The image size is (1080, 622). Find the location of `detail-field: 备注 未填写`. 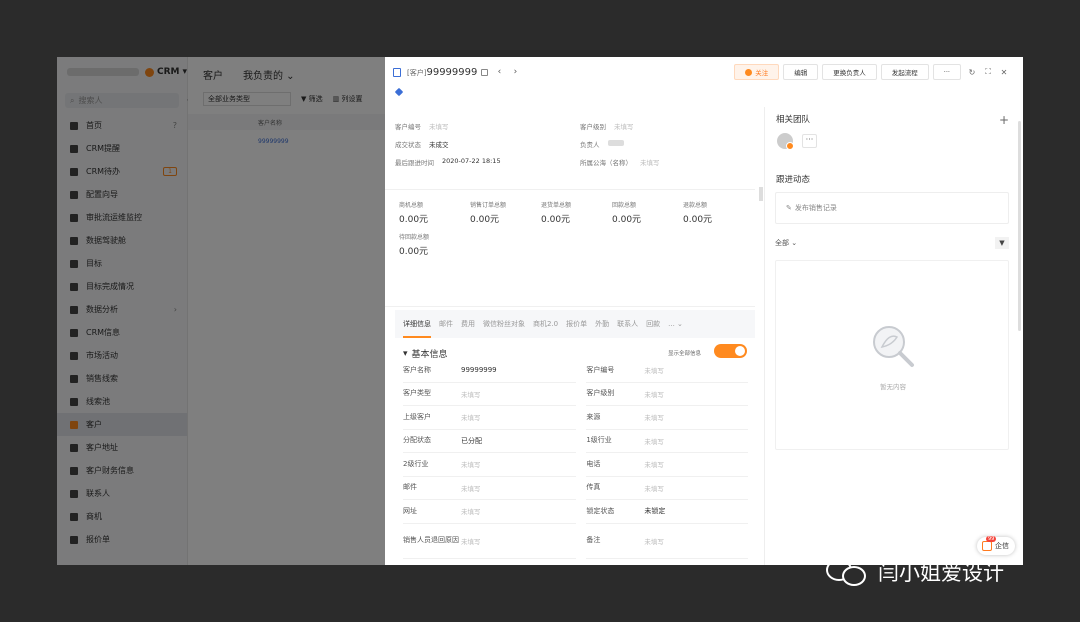

detail-field: 备注 未填写 is located at coordinates (667, 541).